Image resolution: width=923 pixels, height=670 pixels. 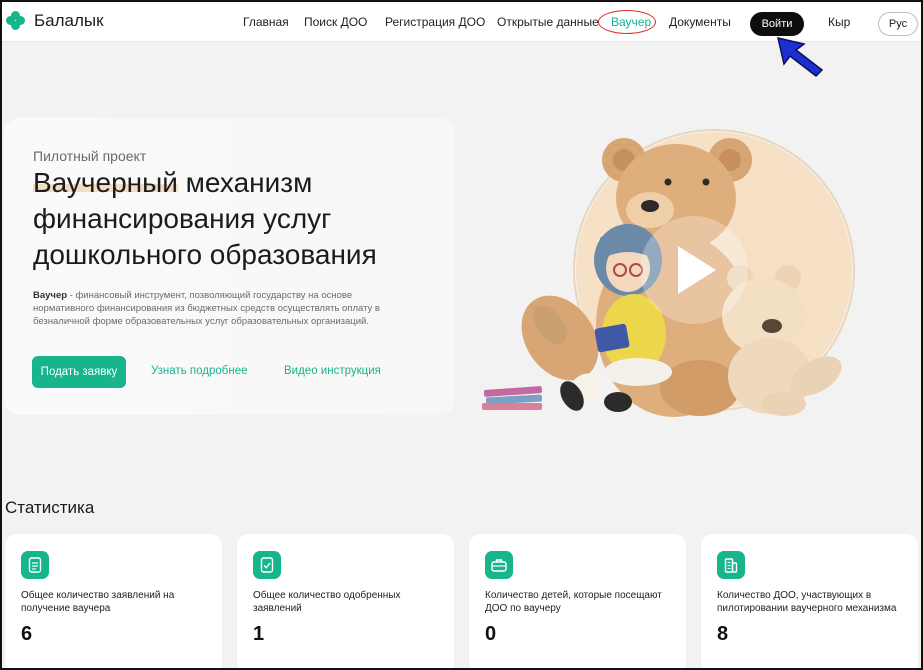 I want to click on stat-card-approved: Общее количество одобренных заявлений 1, so click(x=345, y=602).